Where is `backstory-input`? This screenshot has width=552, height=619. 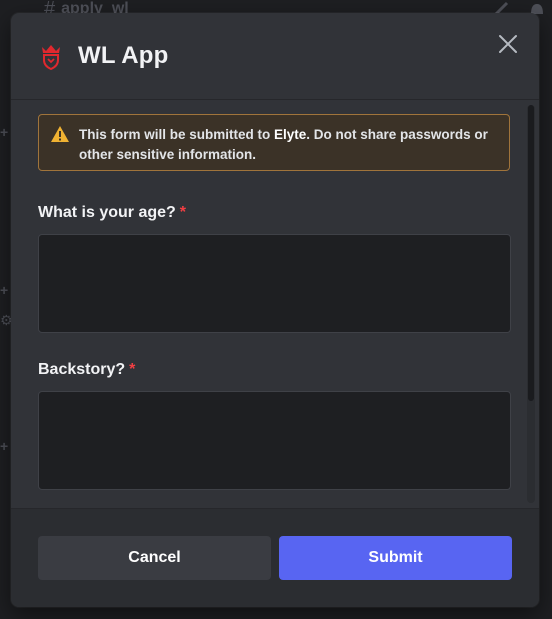
backstory-input is located at coordinates (274, 440).